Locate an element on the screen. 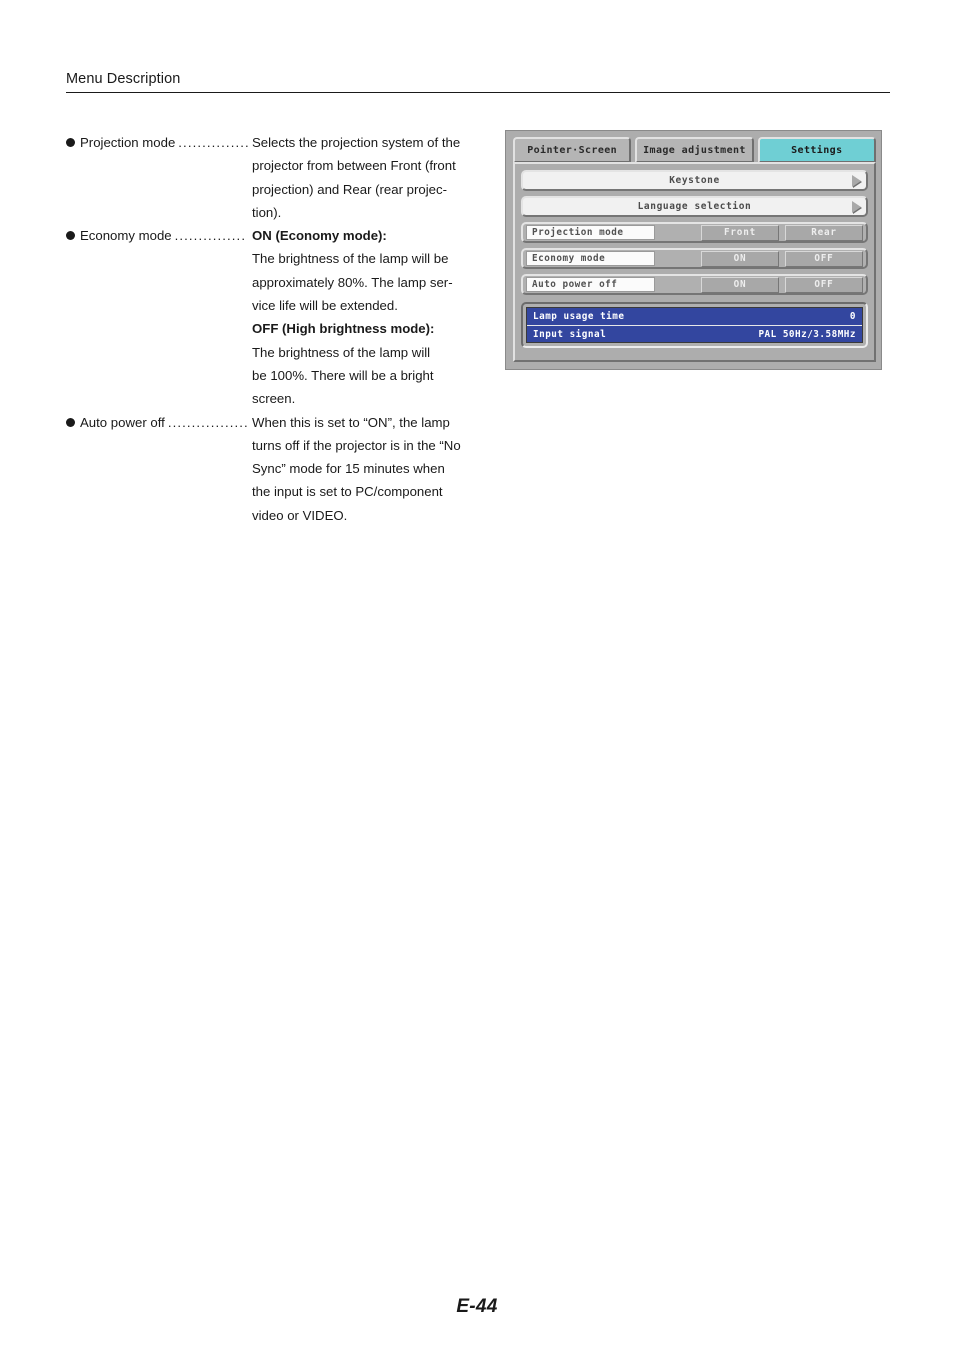 This screenshot has height=1350, width=954. definition-line: The brightness of the lamp will be is located at coordinates (350, 259).